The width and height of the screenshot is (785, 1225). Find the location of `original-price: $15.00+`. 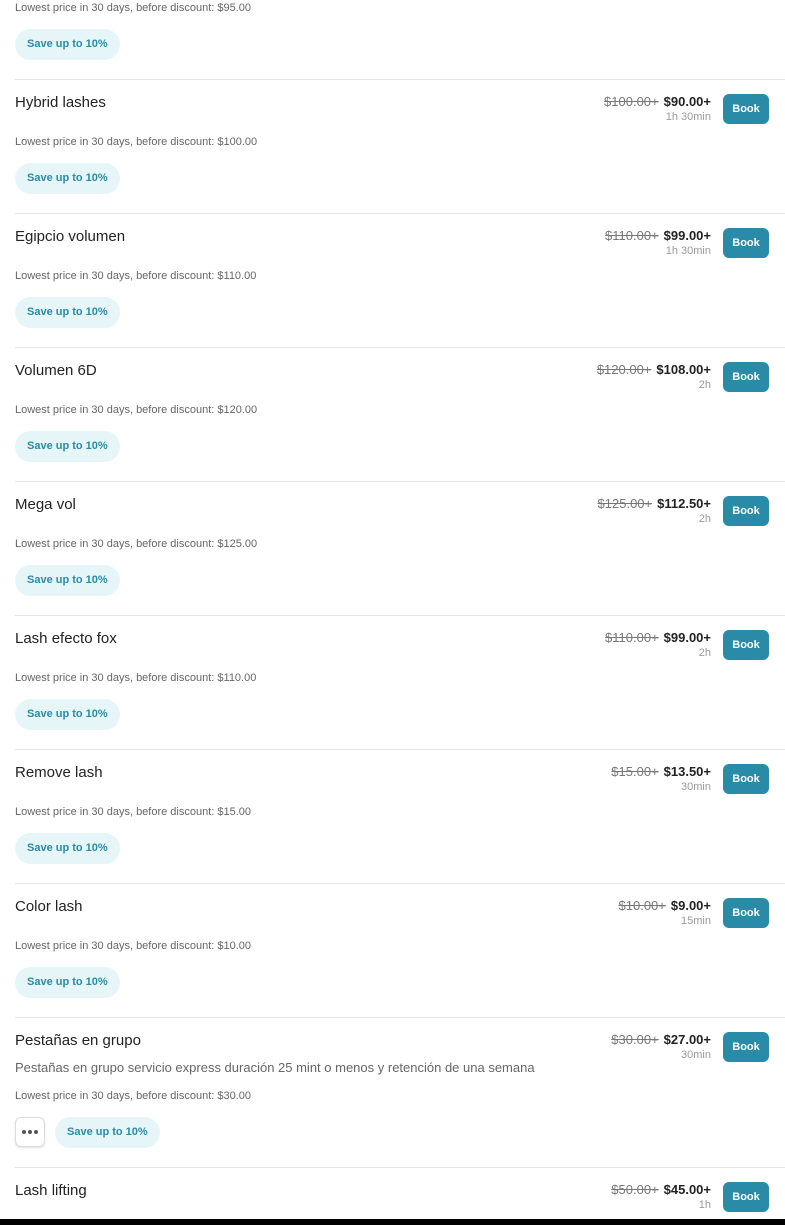

original-price: $15.00+ is located at coordinates (635, 771).